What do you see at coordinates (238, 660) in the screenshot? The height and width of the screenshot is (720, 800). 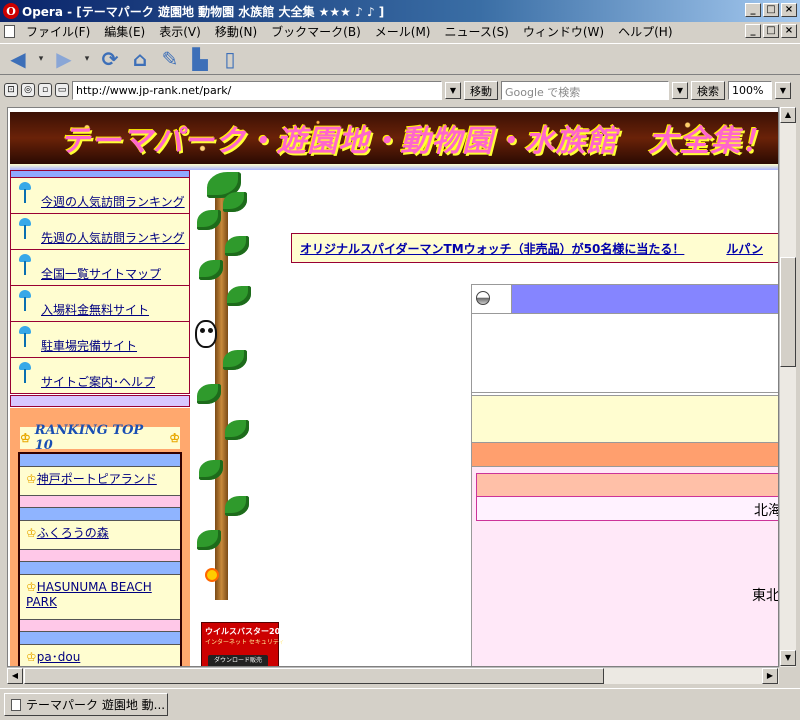 I see `ad-download-button: ダウンロード販売` at bounding box center [238, 660].